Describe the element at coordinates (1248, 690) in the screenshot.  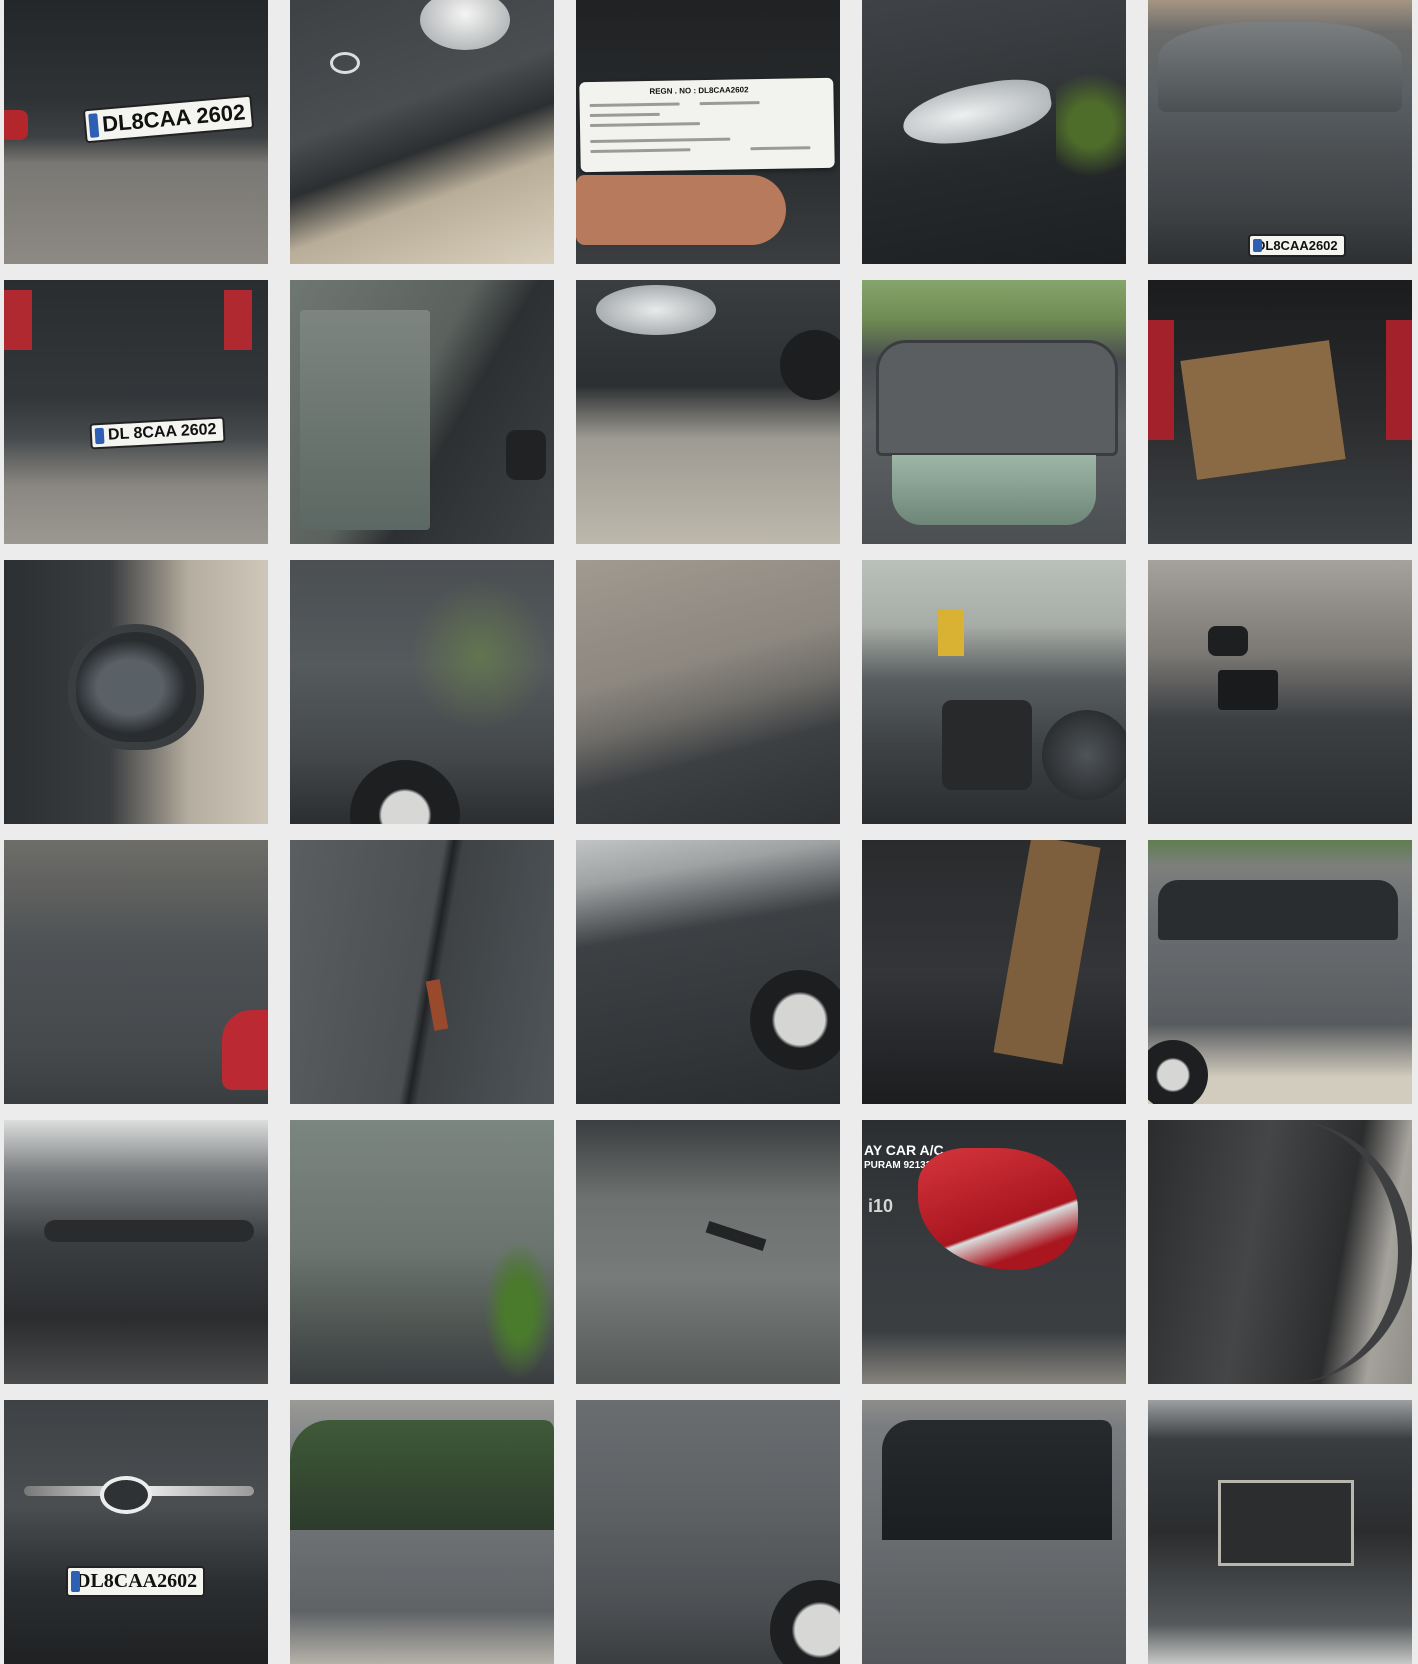
I see `photo-window-switches` at that location.